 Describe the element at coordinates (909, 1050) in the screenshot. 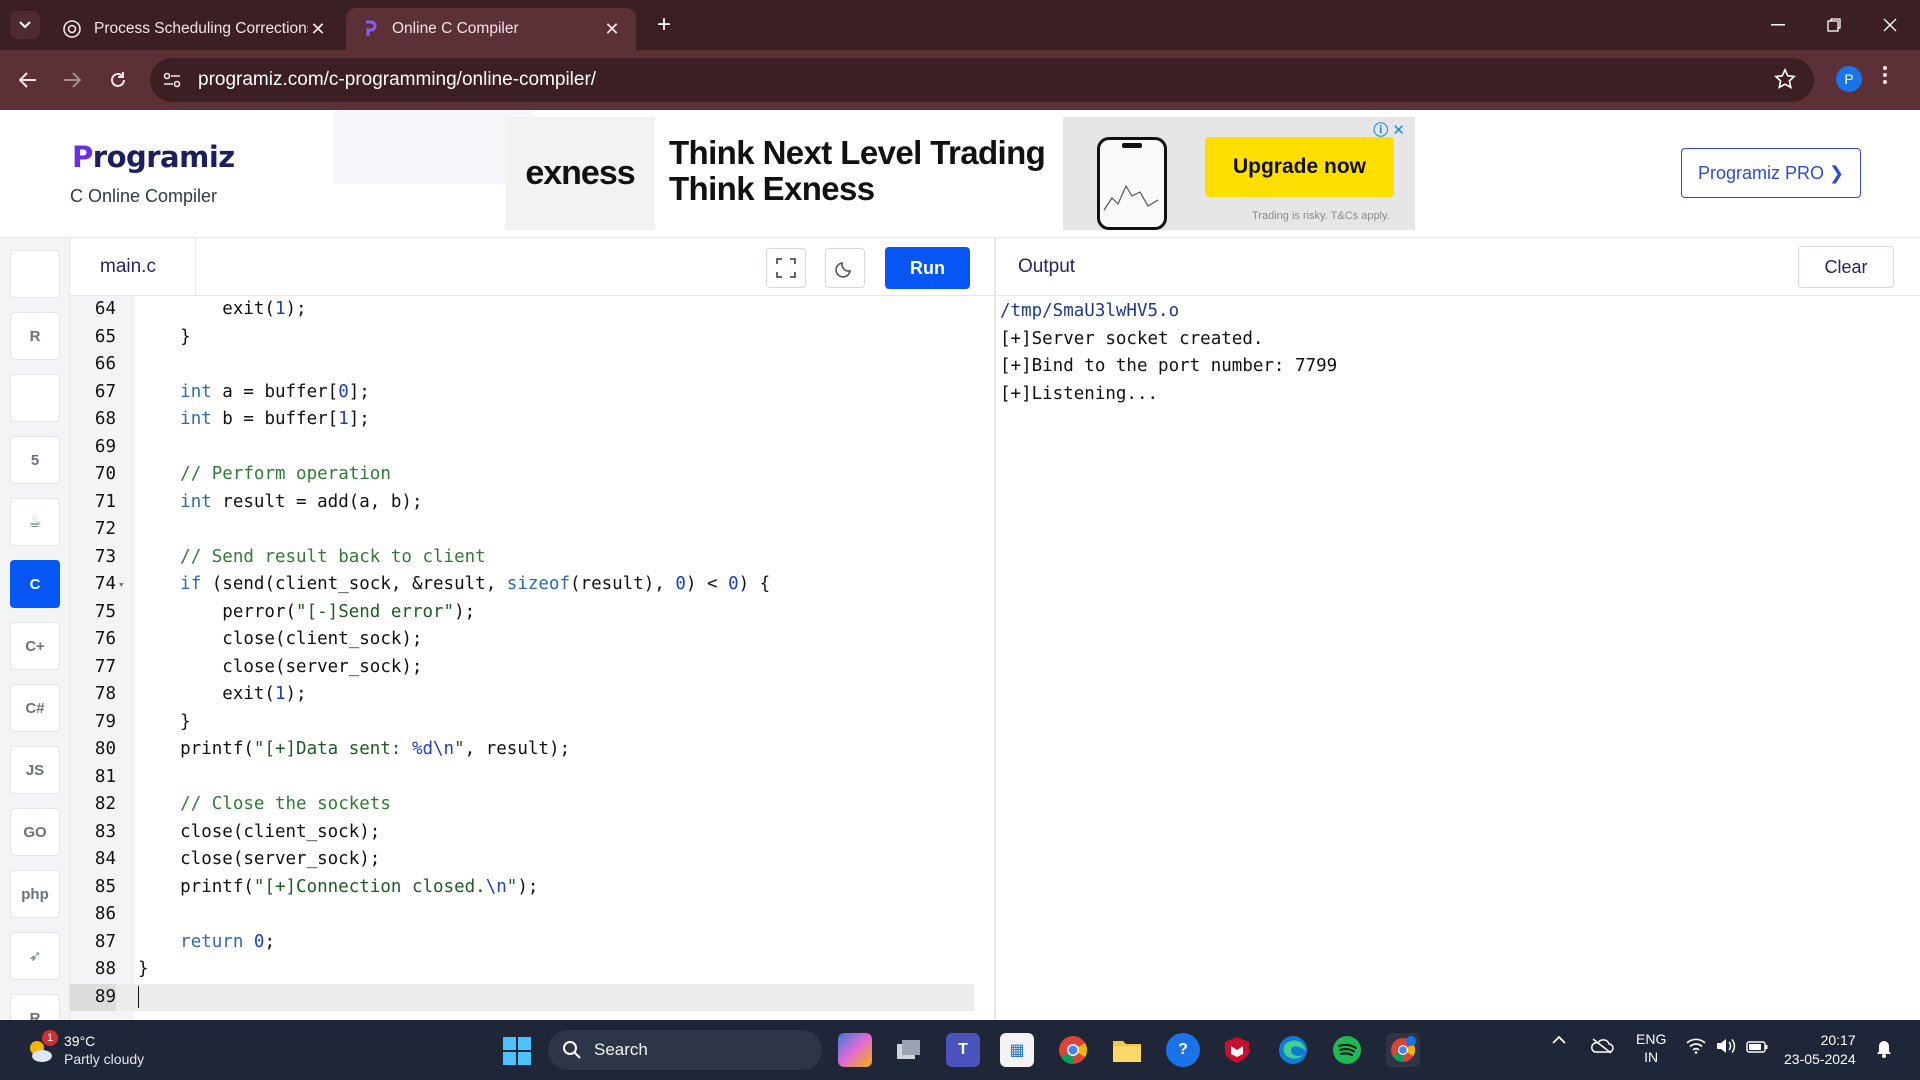

I see `task-view-icon` at that location.